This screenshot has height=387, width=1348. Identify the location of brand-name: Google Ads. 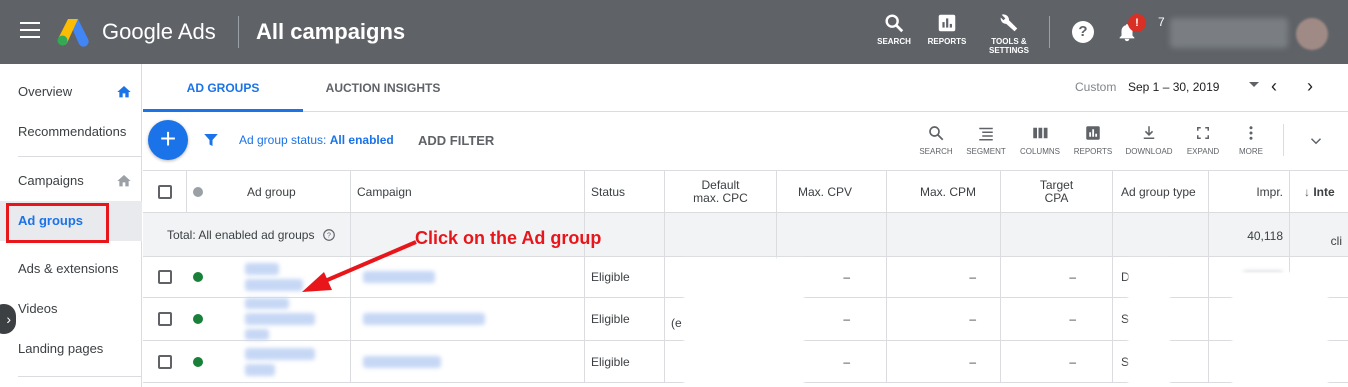
(159, 31).